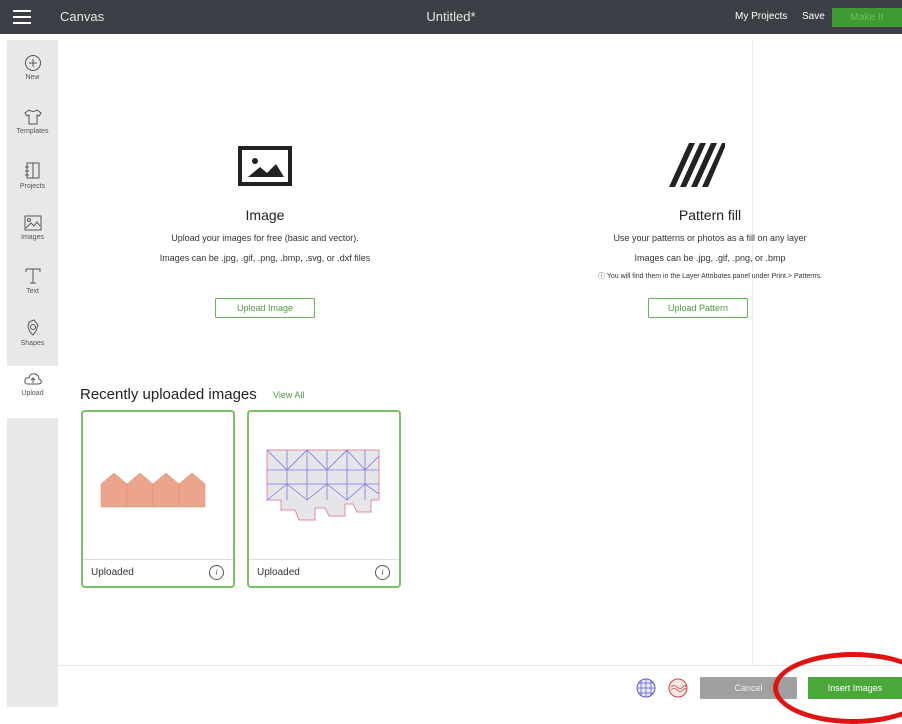  Describe the element at coordinates (31, 170) in the screenshot. I see `projects-icon` at that location.